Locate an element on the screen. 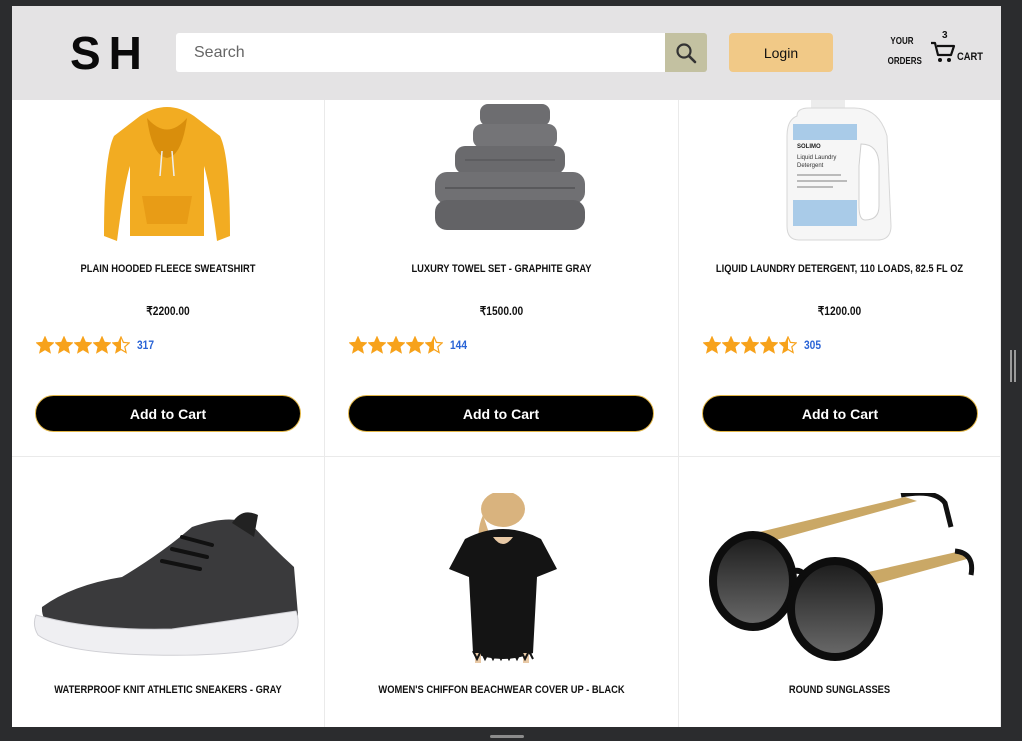 This screenshot has width=1022, height=741. product-image-coverup is located at coordinates (503, 579).